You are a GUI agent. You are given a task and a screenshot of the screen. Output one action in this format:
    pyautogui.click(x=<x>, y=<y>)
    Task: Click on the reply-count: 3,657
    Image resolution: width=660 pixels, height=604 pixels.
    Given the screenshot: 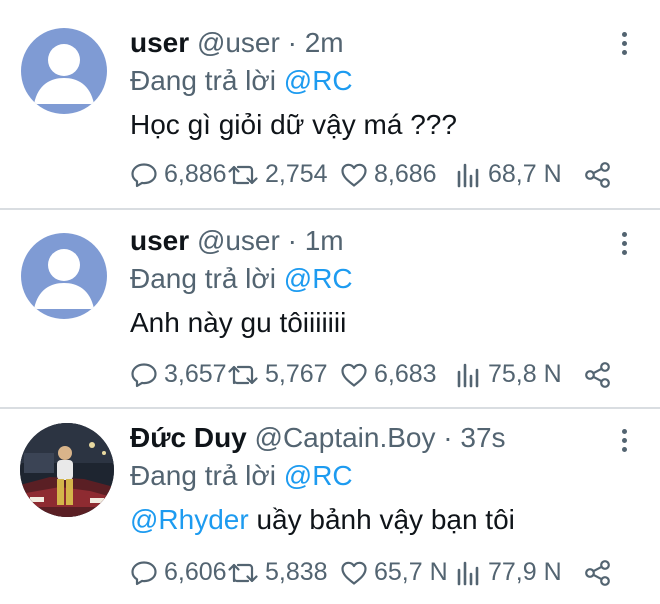 What is the action you would take?
    pyautogui.click(x=195, y=374)
    